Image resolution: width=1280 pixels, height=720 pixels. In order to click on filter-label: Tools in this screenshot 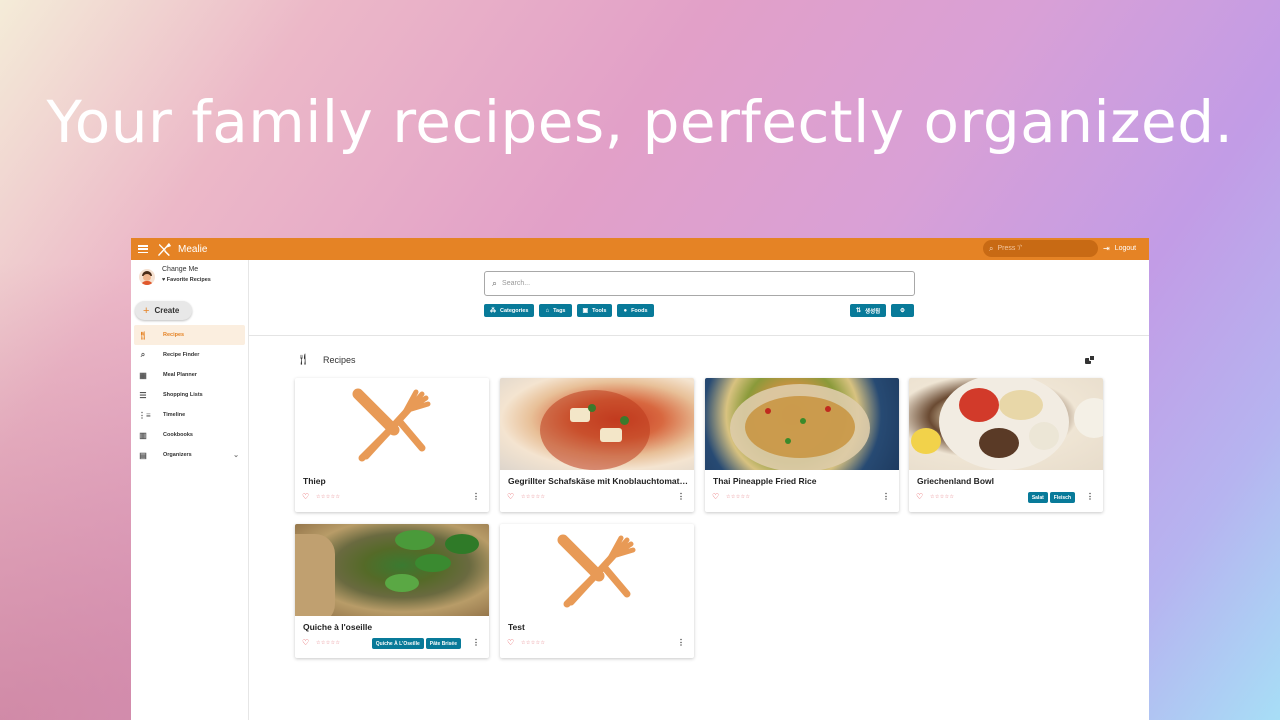, I will do `click(599, 310)`.